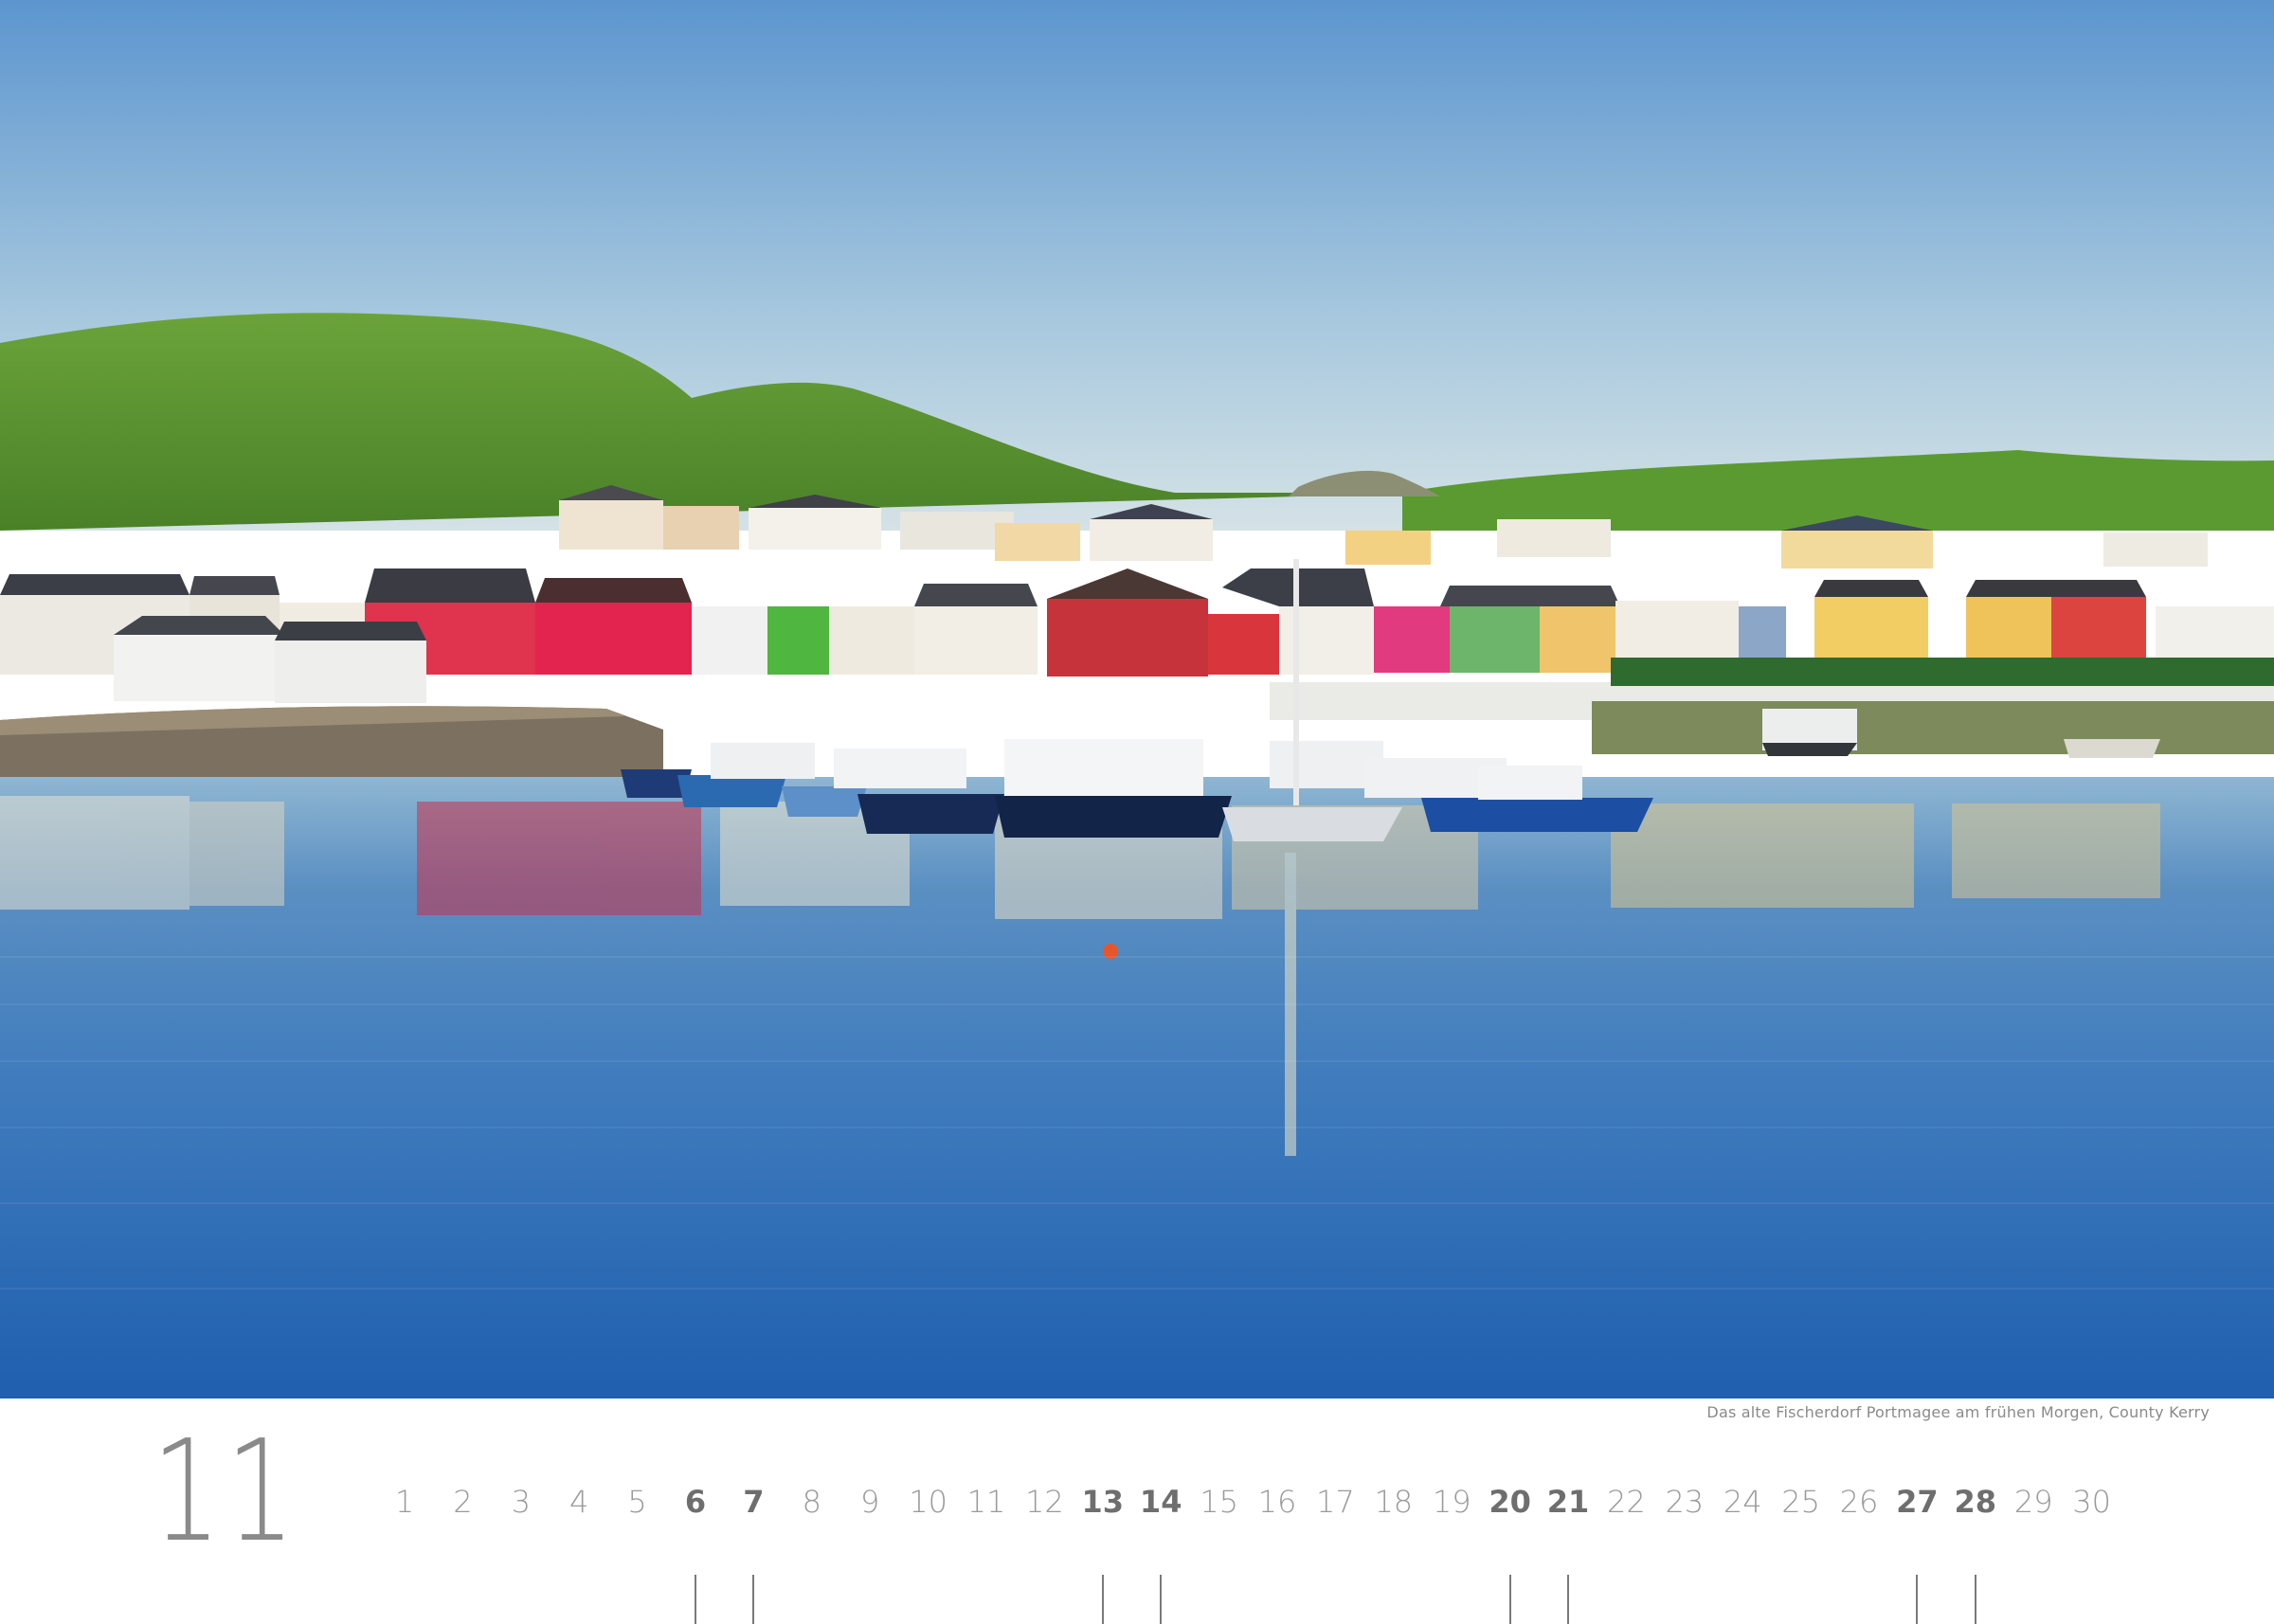  What do you see at coordinates (870, 1502) in the screenshot?
I see `day-number: 9` at bounding box center [870, 1502].